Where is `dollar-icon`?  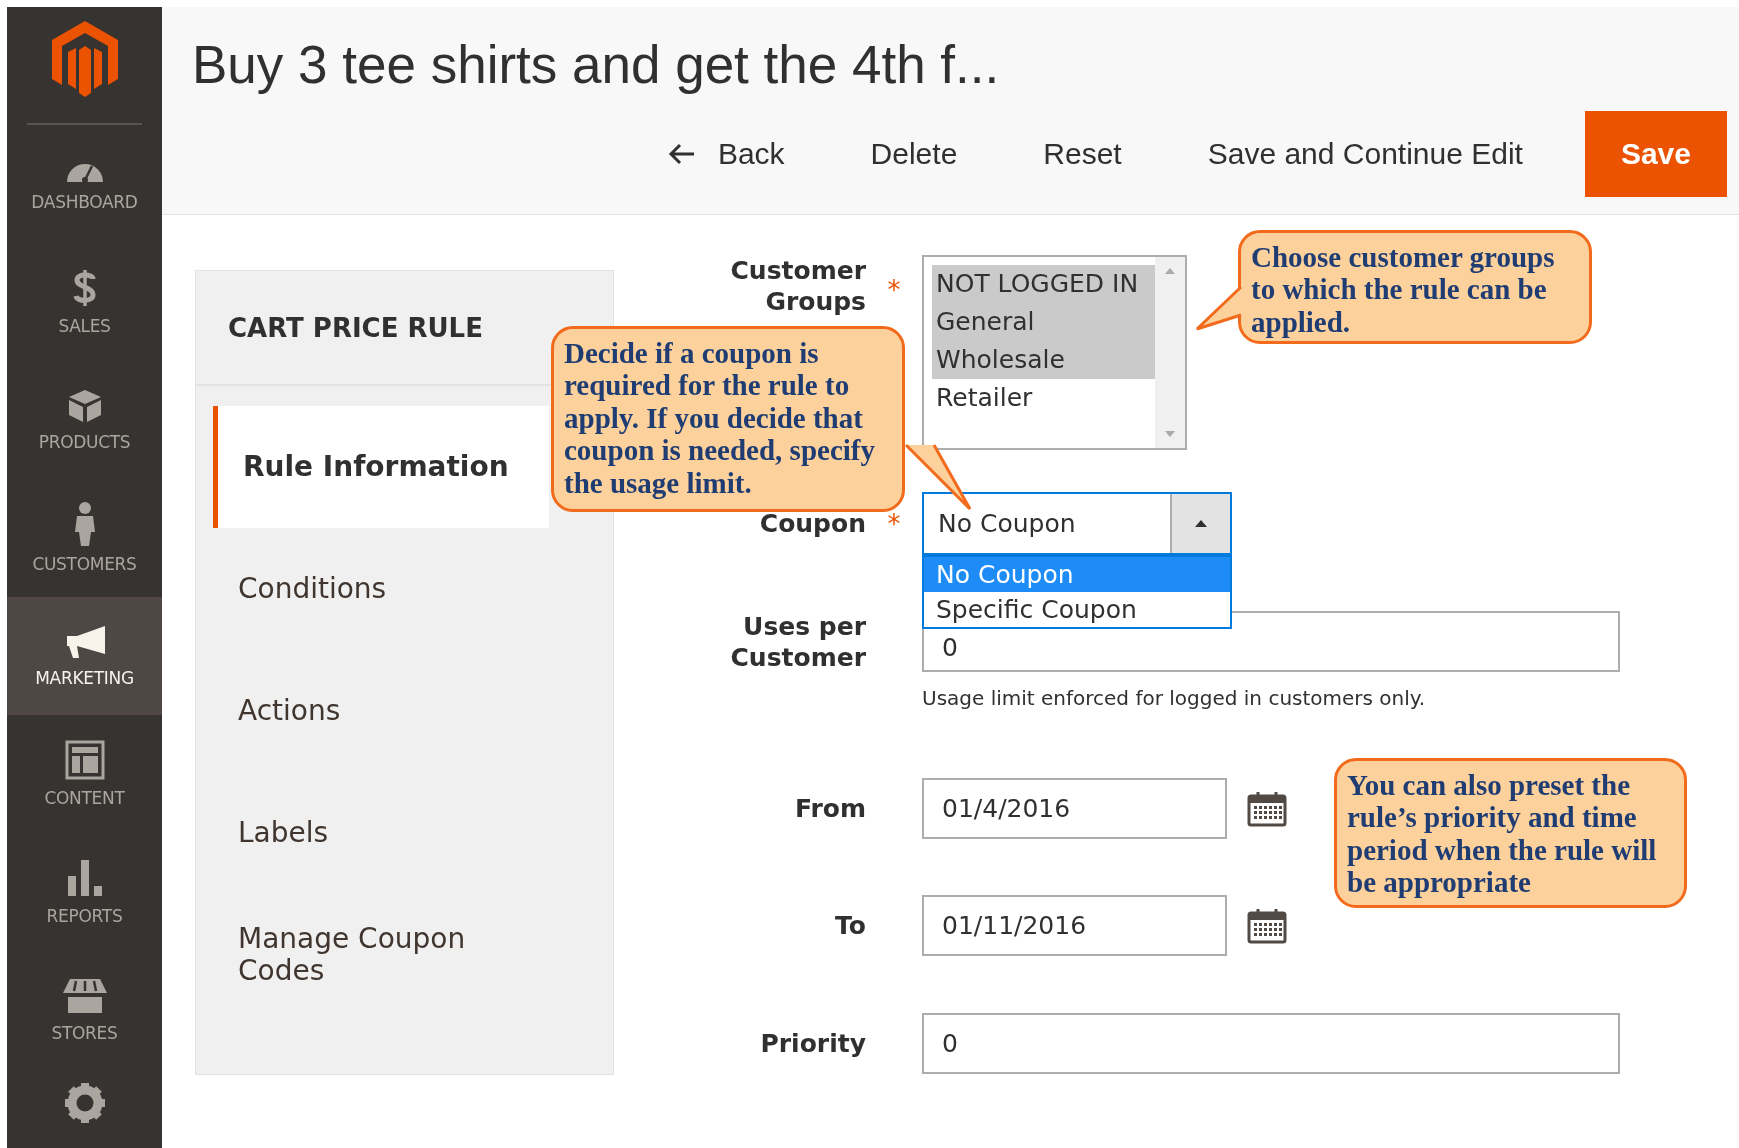
dollar-icon is located at coordinates (84, 288).